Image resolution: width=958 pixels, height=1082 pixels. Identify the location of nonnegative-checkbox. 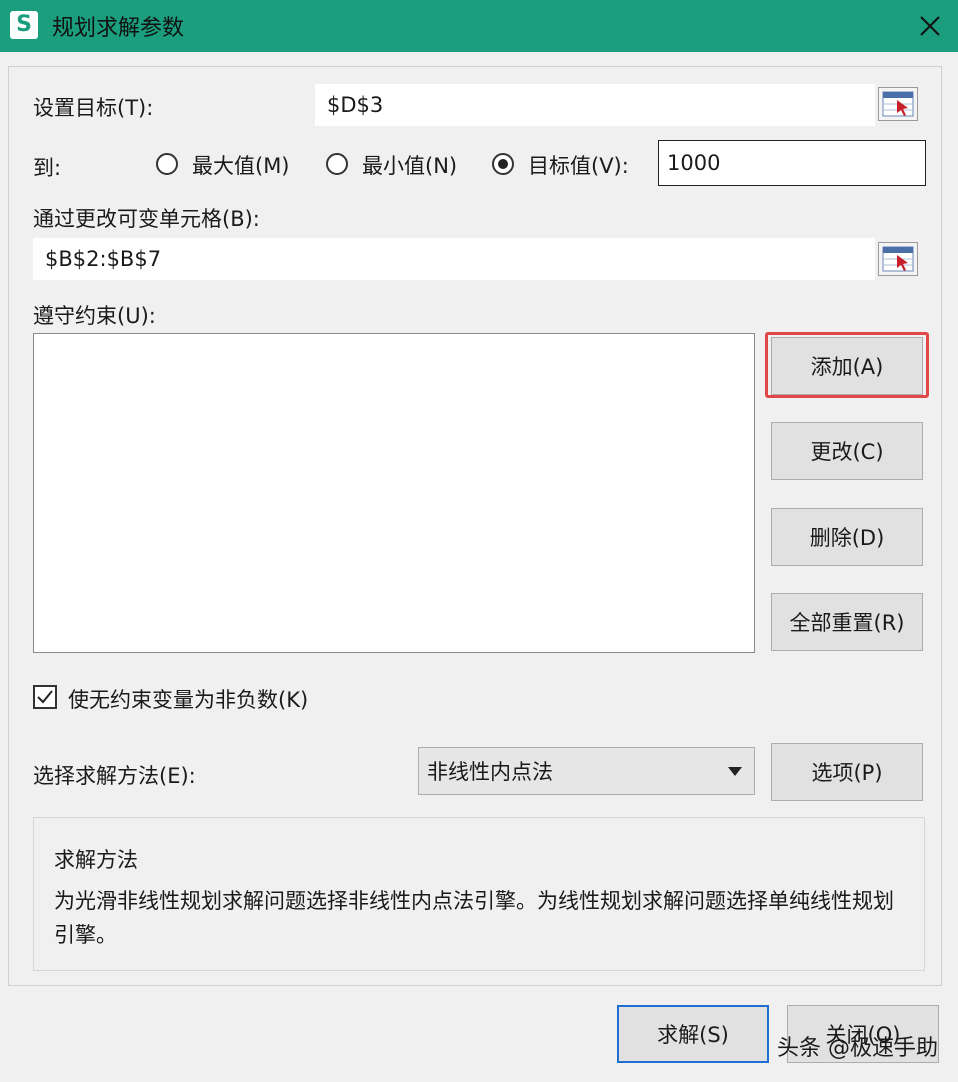
(45, 697).